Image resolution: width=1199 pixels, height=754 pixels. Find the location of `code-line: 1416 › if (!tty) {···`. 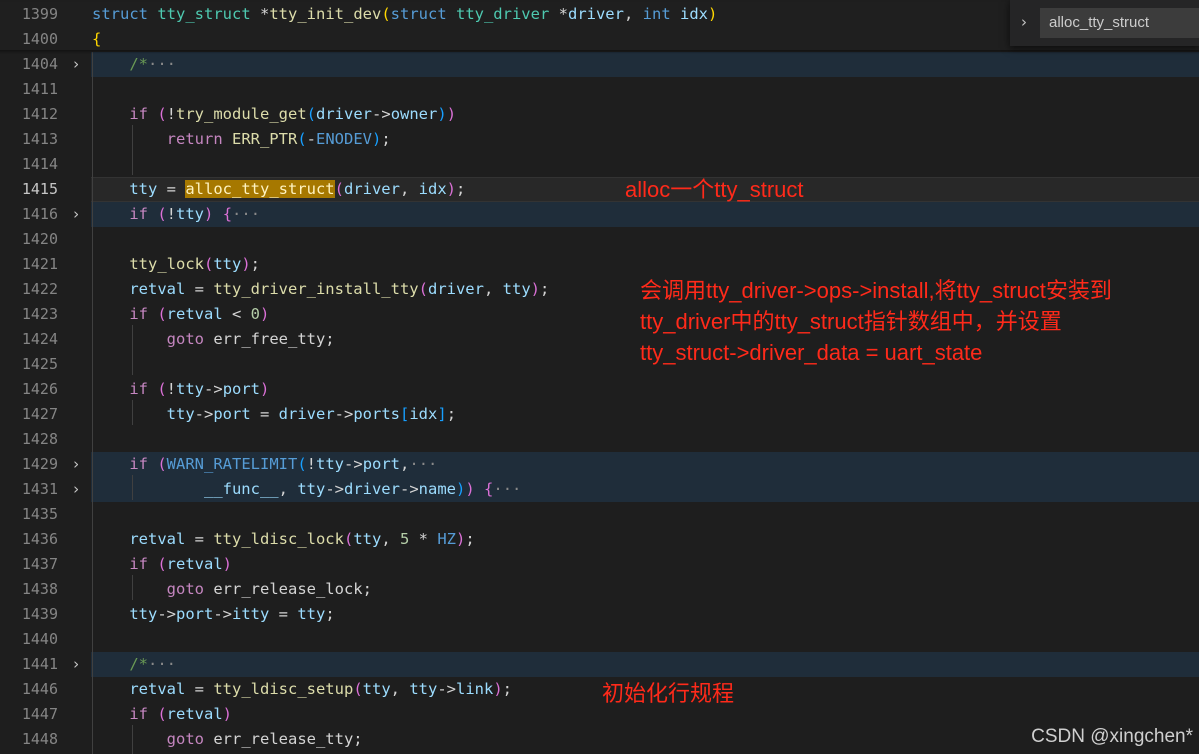

code-line: 1416 › if (!tty) {··· is located at coordinates (599, 214).